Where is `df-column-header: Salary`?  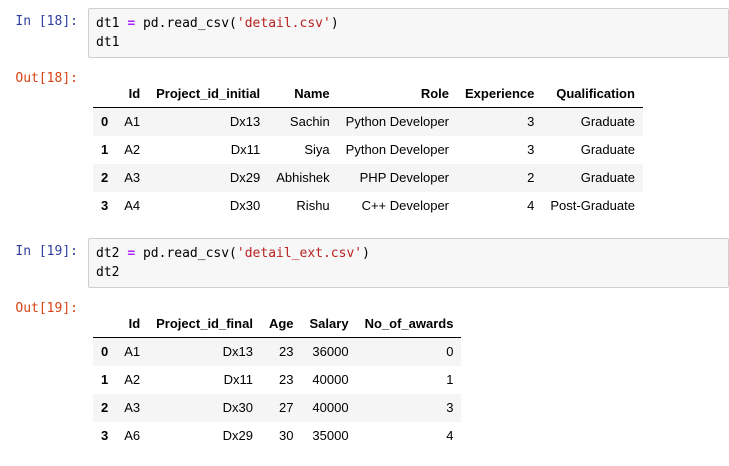 df-column-header: Salary is located at coordinates (329, 324).